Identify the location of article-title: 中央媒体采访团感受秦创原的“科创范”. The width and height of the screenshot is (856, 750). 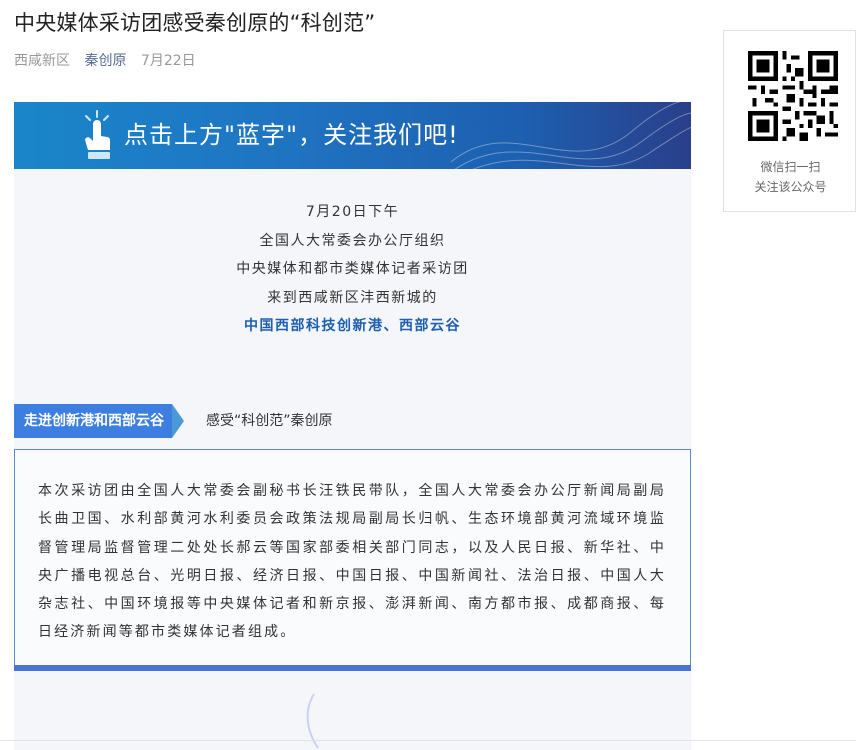
(195, 23).